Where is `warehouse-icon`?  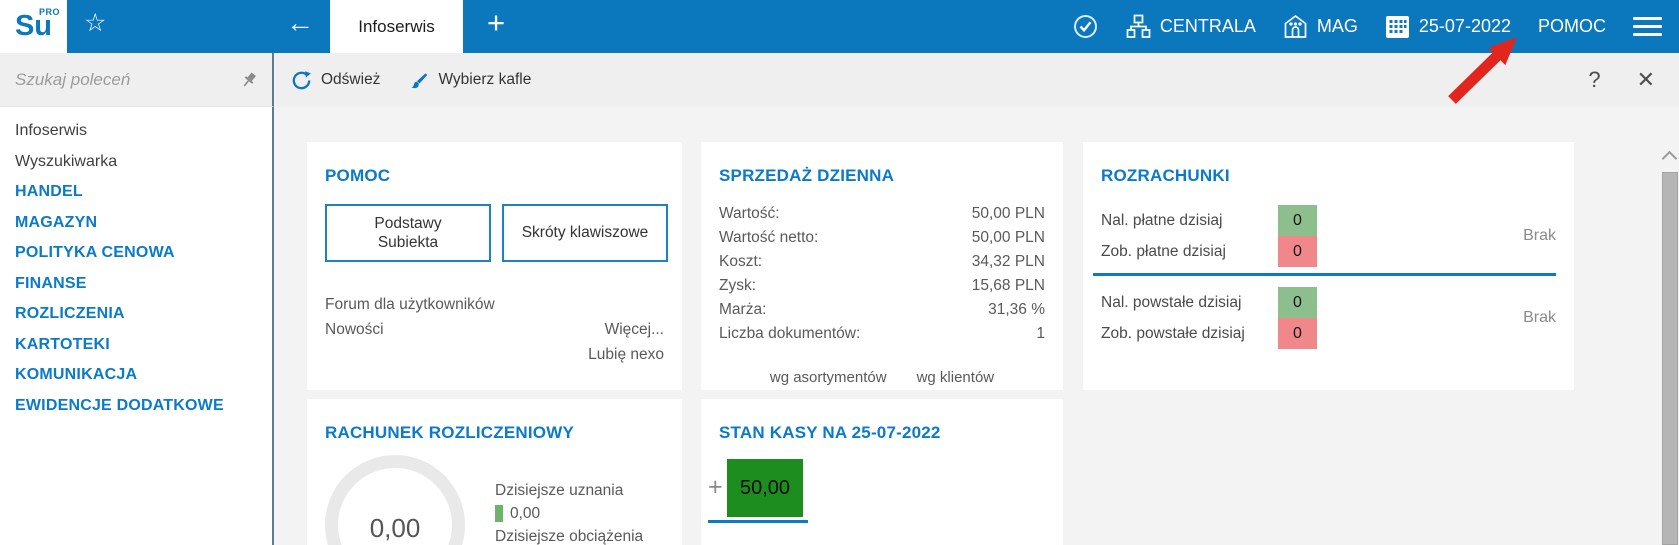
warehouse-icon is located at coordinates (1295, 26).